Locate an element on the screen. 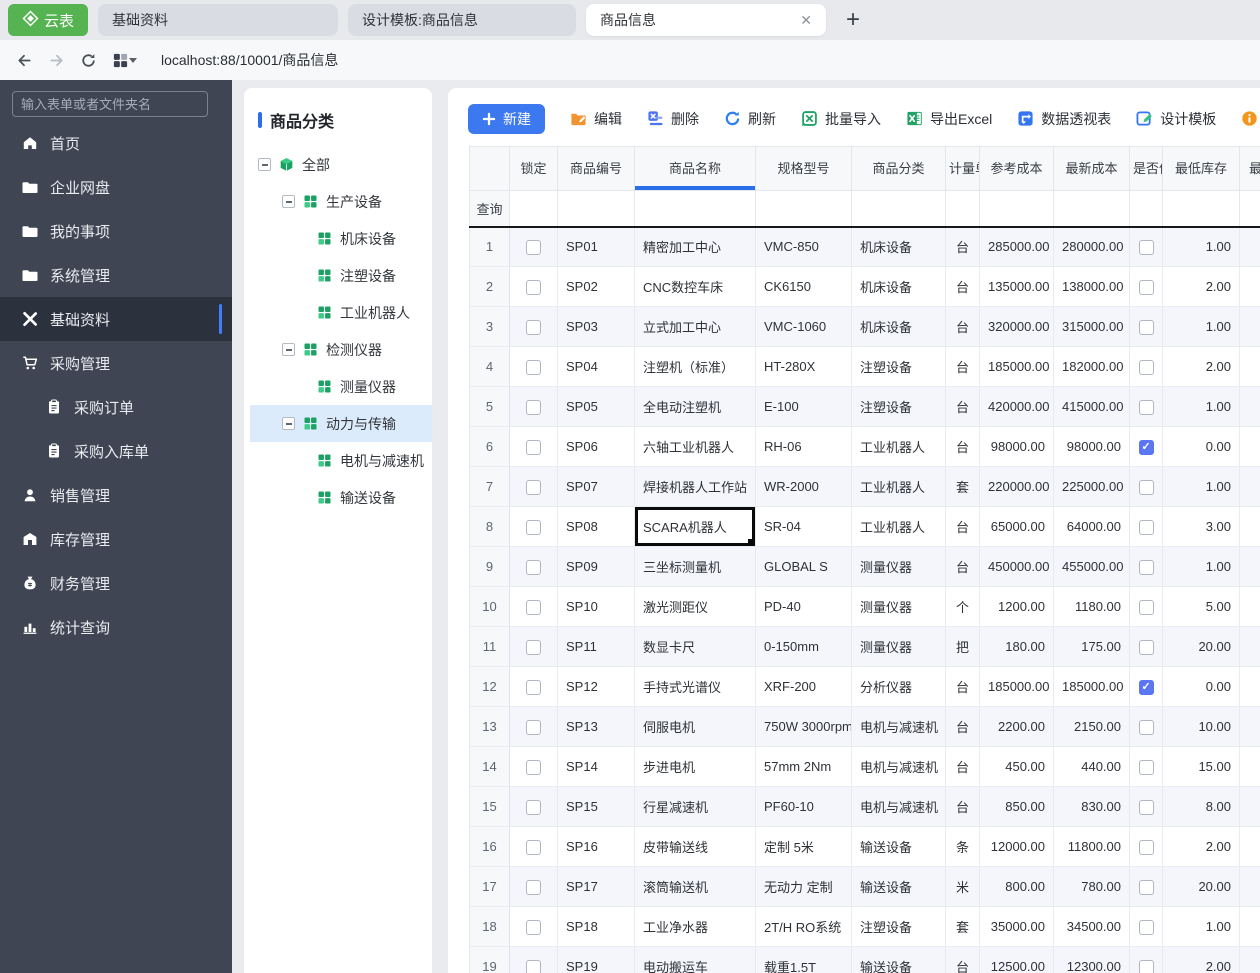 This screenshot has height=973, width=1260. cell-code: SP16 is located at coordinates (596, 846).